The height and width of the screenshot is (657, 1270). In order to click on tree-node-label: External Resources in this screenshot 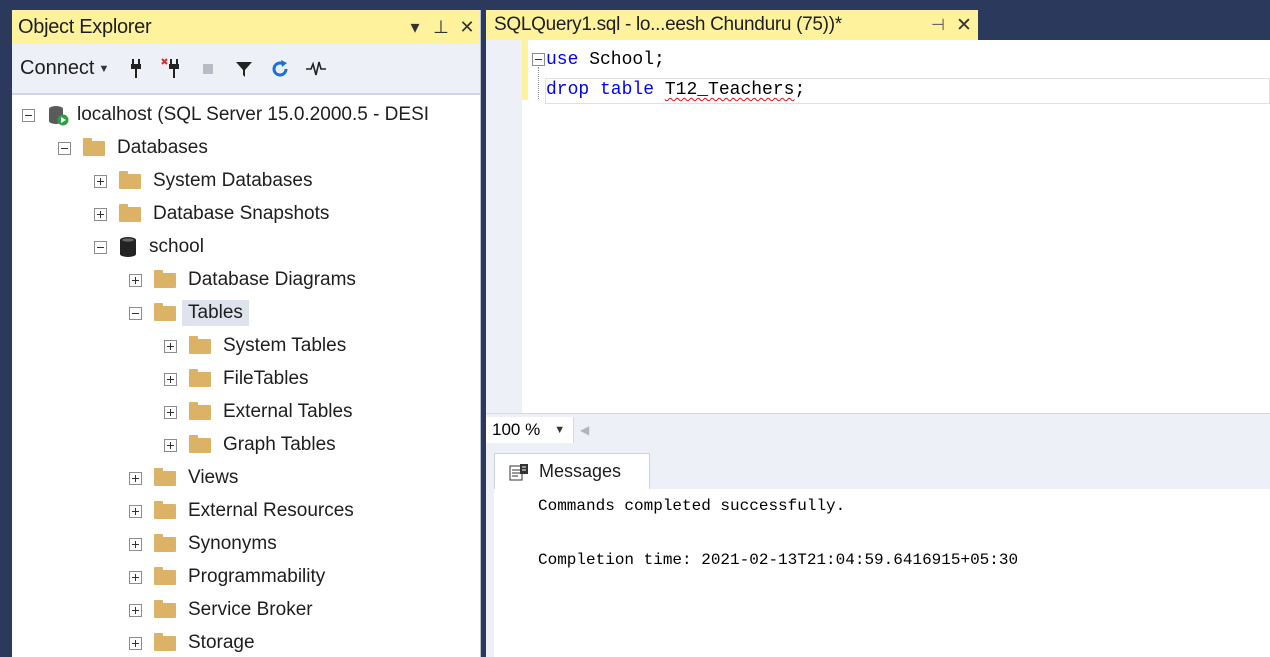, I will do `click(271, 510)`.